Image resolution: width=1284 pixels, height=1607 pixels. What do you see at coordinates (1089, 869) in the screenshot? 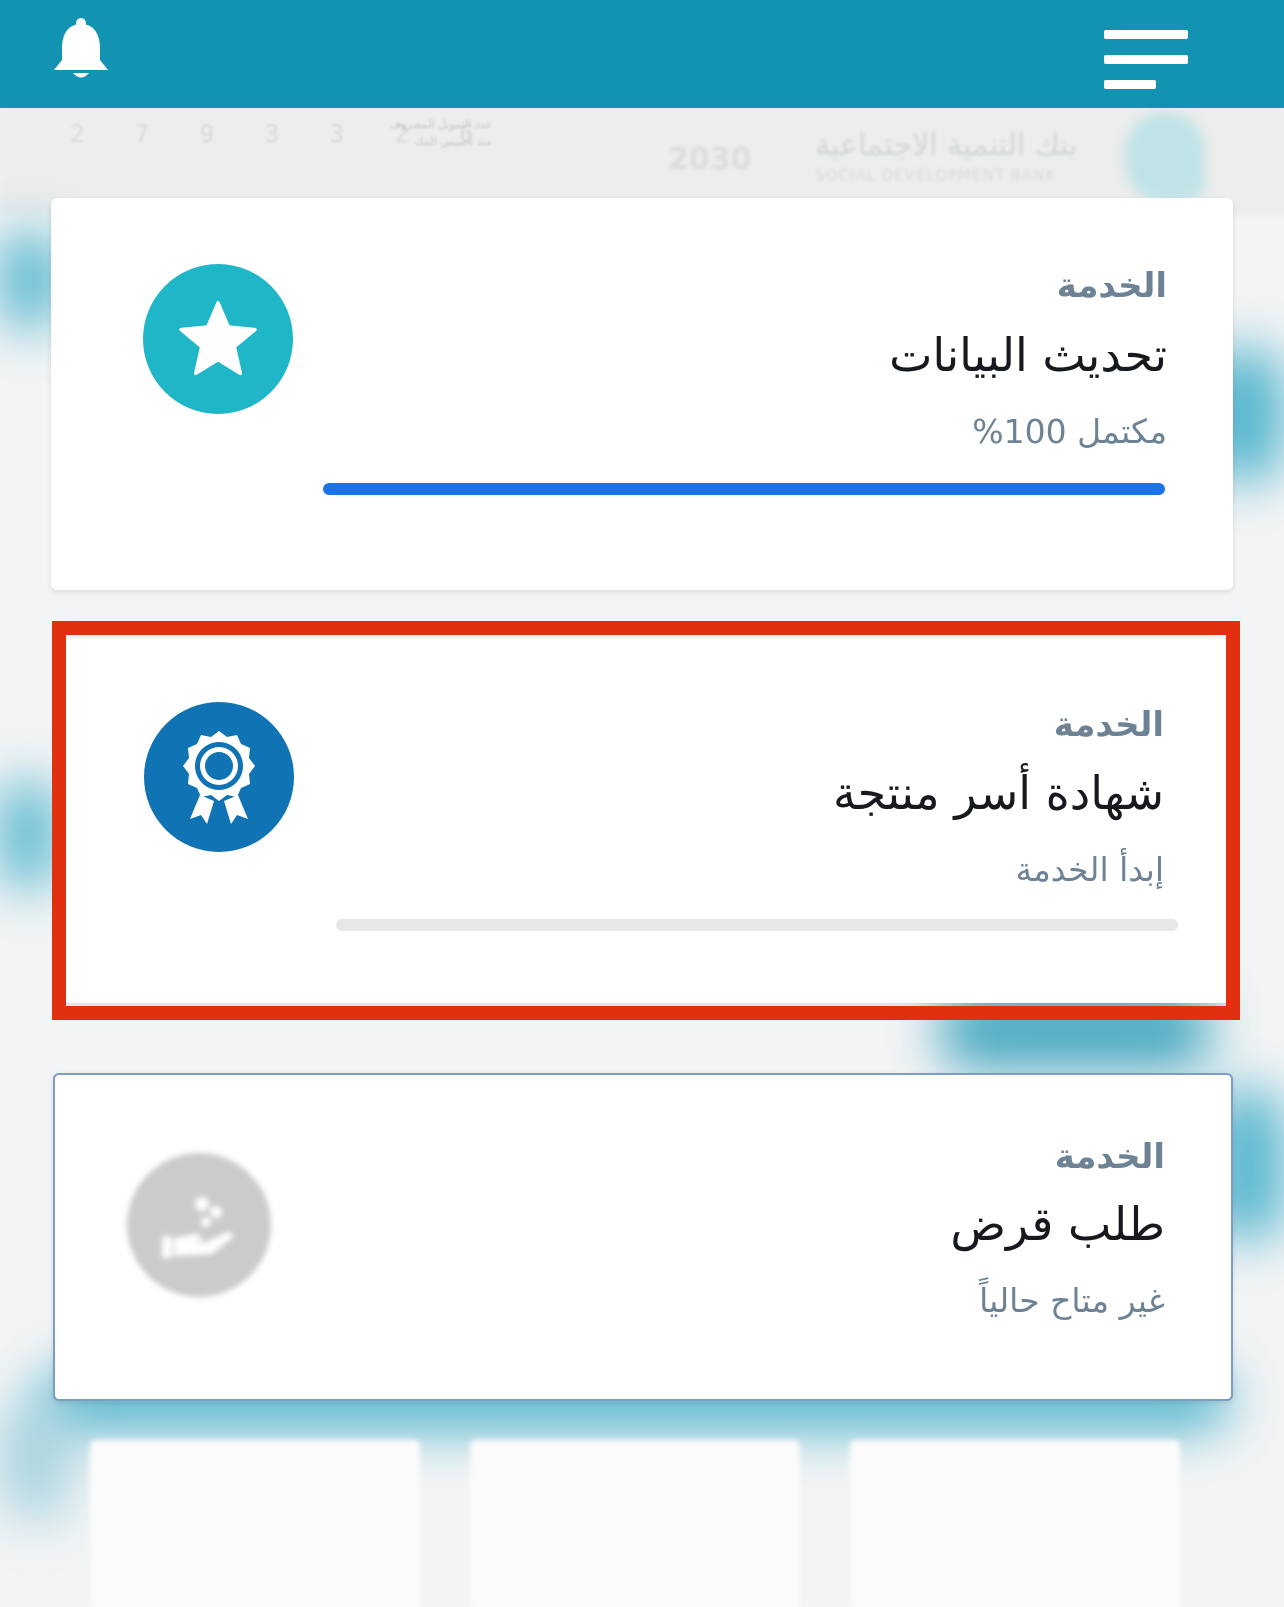
I see `service-status: إبدأ الخدمة` at bounding box center [1089, 869].